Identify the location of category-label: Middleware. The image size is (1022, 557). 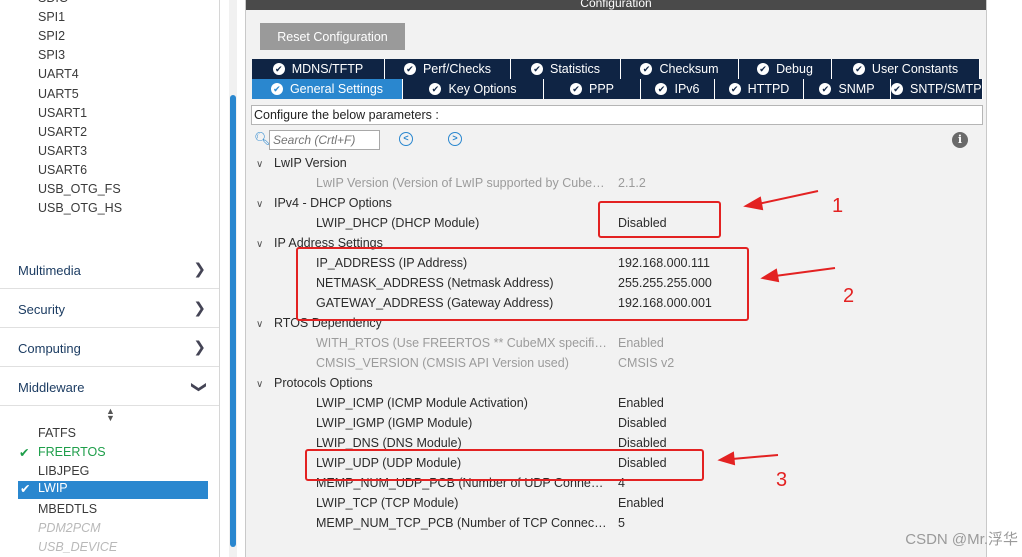
(51, 387).